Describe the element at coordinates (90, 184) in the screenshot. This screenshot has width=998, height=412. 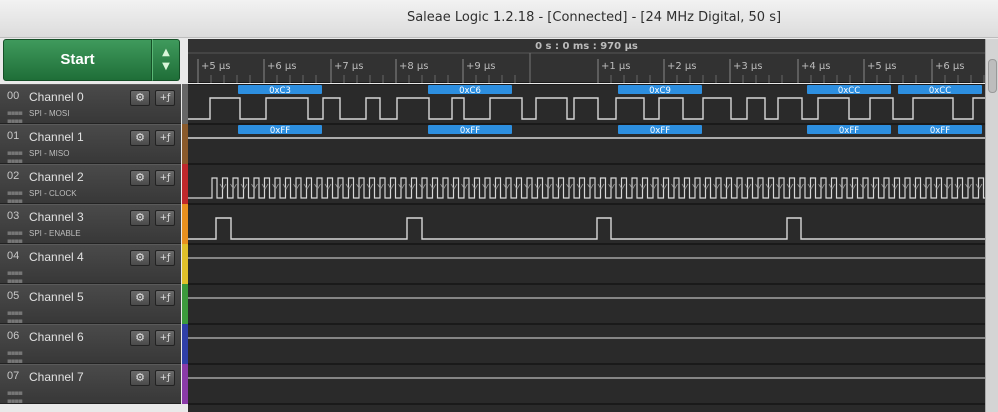
I see `channel-row: 02 ▪▪▪▪ ▪▪▪▪ Channel 2 SPI - CLOCK ⚙ +ƒ` at that location.